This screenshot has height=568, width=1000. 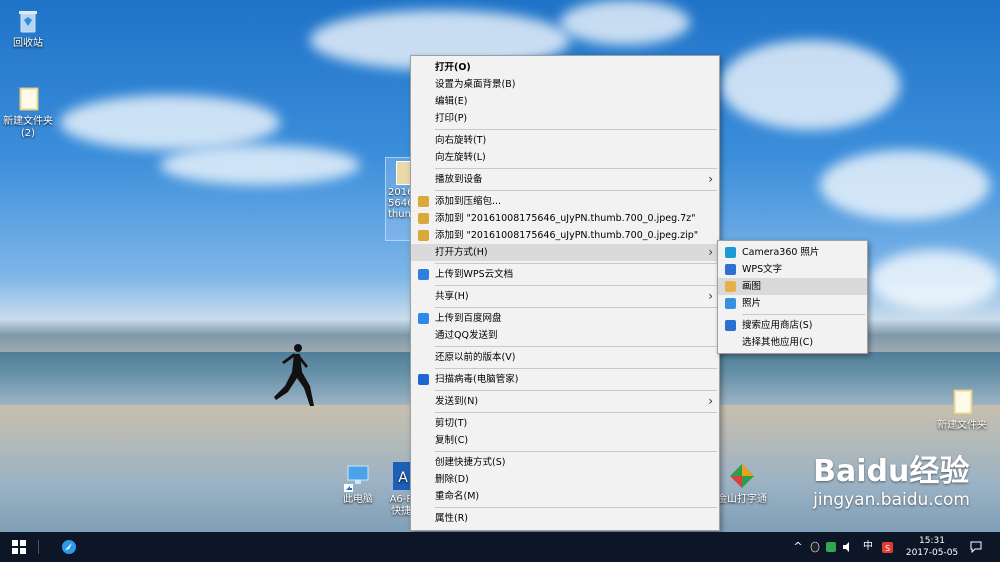 I want to click on store-icon, so click(x=730, y=325).